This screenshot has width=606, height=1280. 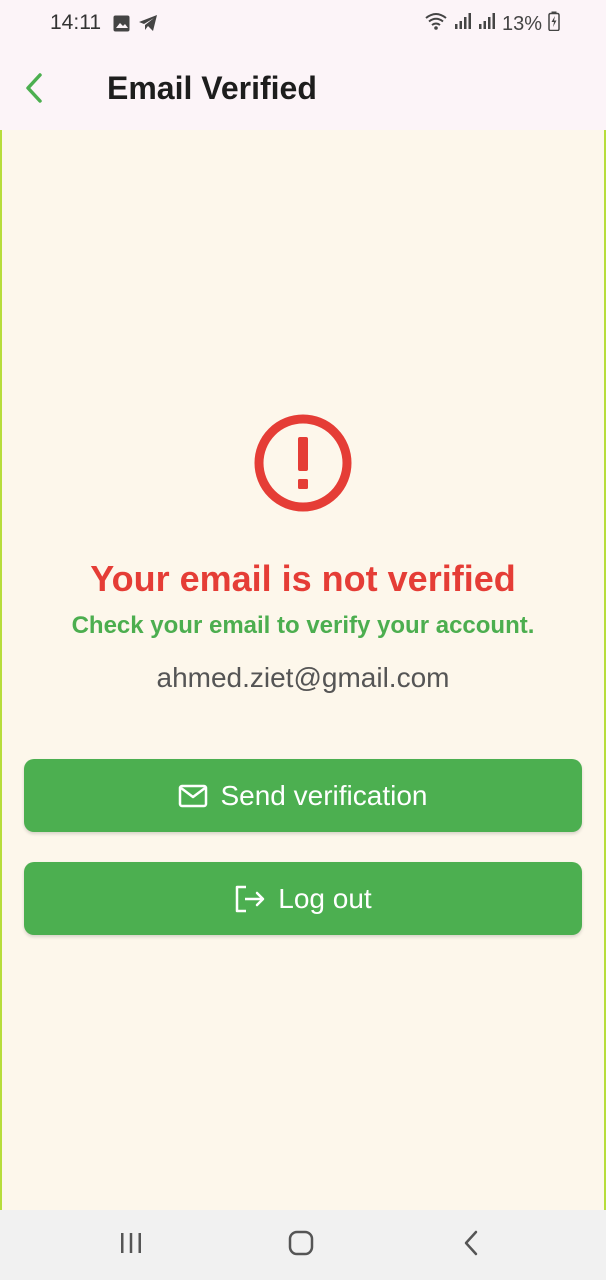 I want to click on battery-charging-icon, so click(x=554, y=24).